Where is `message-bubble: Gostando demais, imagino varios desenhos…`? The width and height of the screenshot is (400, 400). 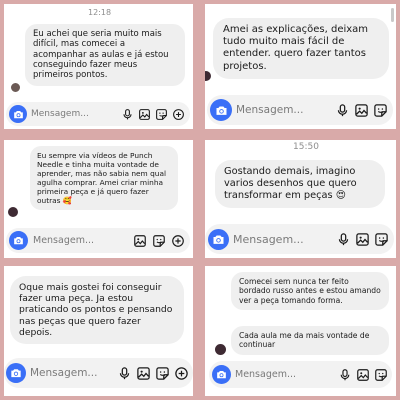 message-bubble: Gostando demais, imagino varios desenhos… is located at coordinates (300, 184).